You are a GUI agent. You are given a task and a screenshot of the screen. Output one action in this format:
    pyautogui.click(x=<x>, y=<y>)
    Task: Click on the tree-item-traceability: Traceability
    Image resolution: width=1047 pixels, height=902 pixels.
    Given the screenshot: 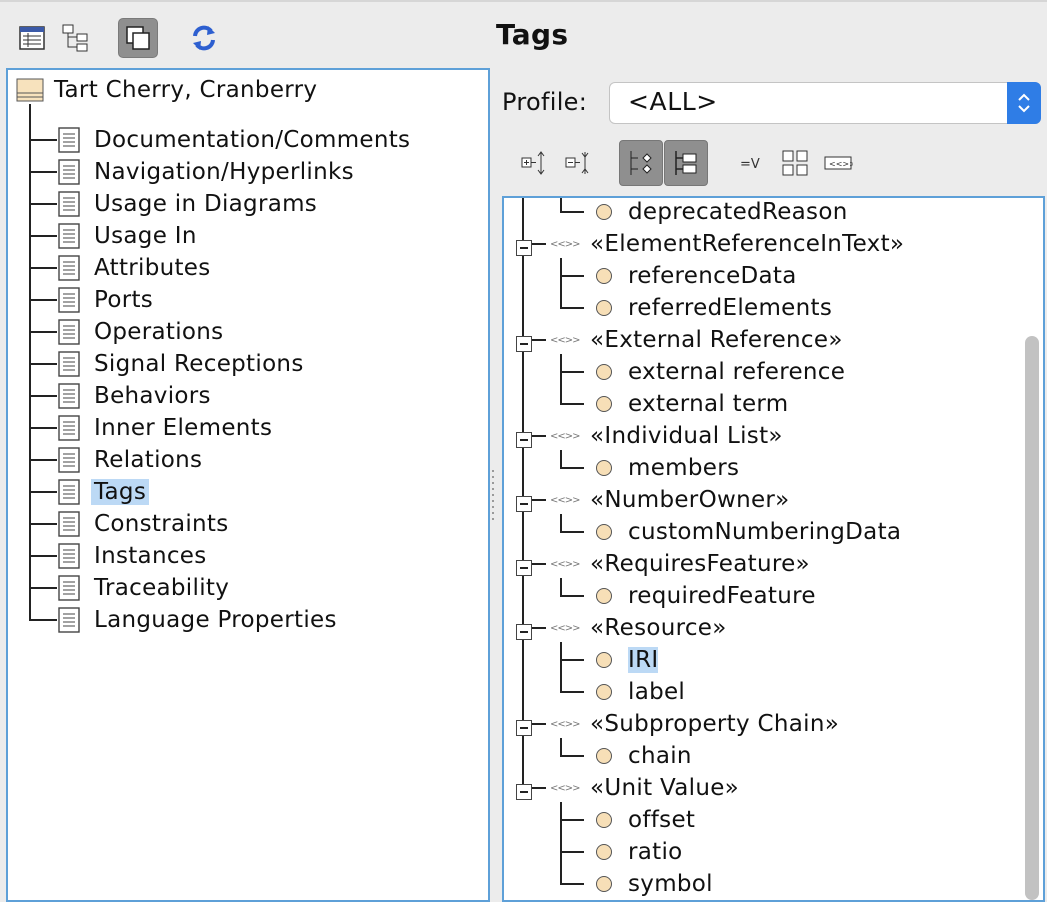 What is the action you would take?
    pyautogui.click(x=161, y=588)
    